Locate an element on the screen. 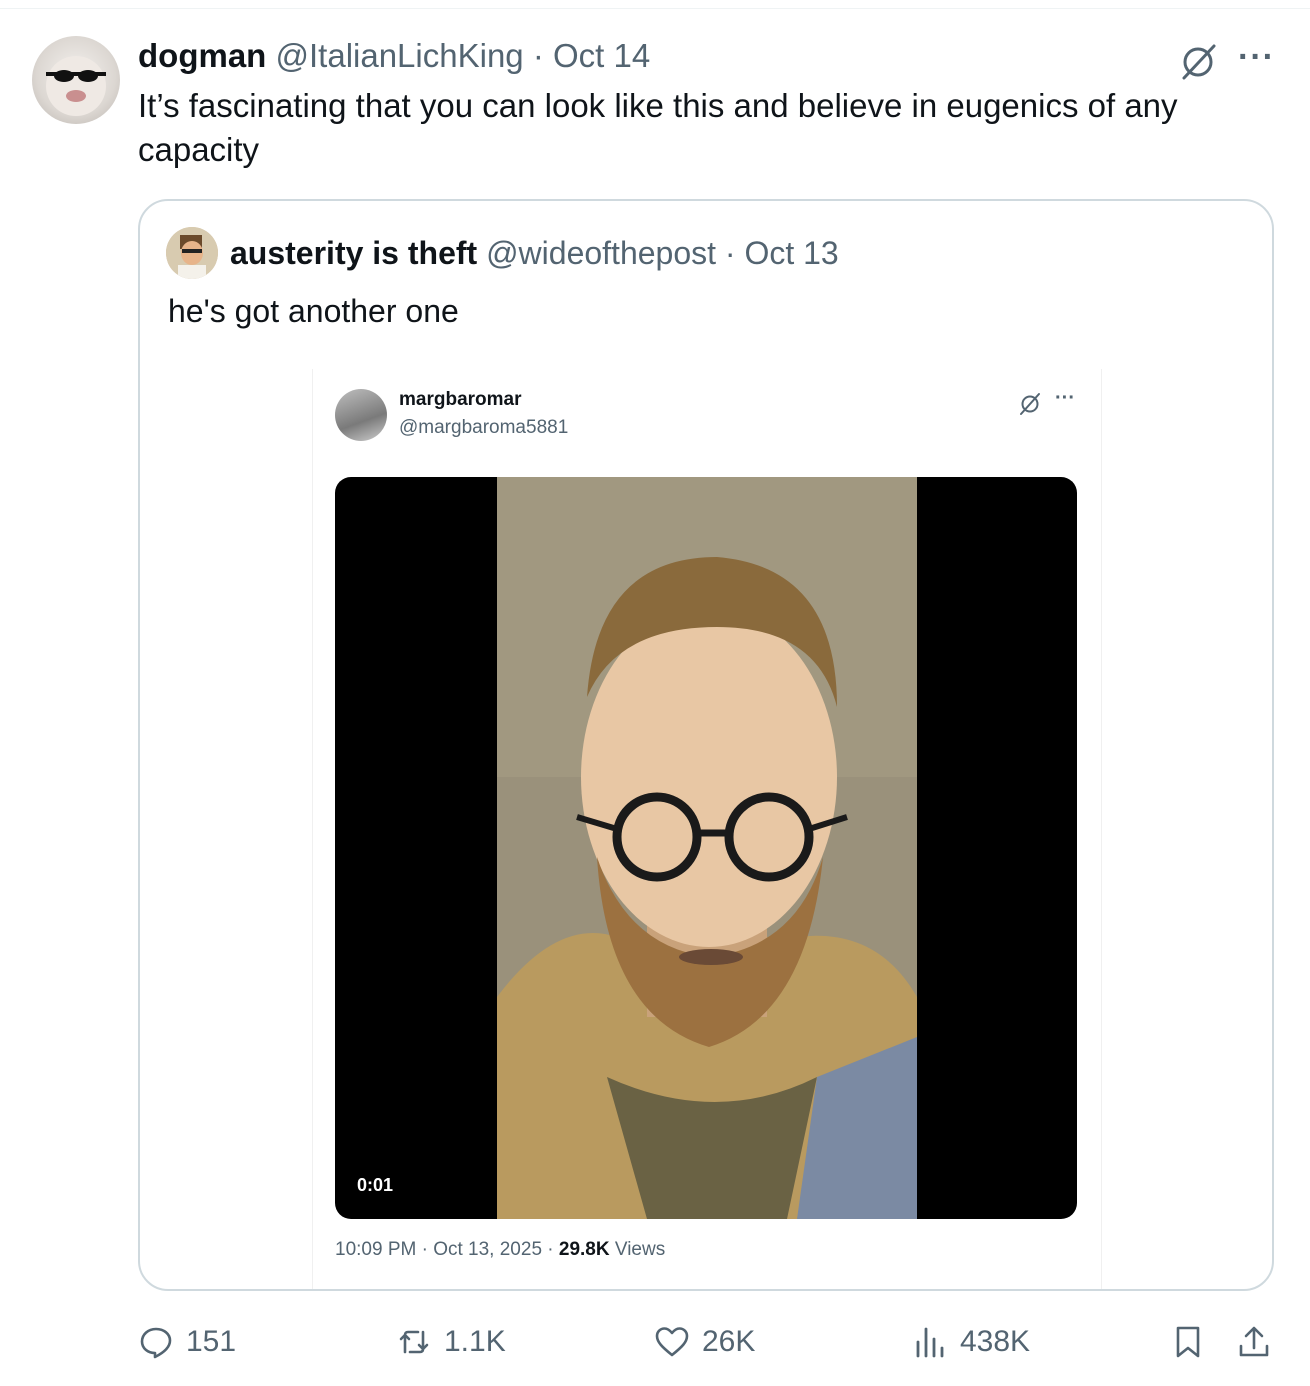 This screenshot has width=1310, height=1386. quote-author-handle: @wideofthepost is located at coordinates (601, 253).